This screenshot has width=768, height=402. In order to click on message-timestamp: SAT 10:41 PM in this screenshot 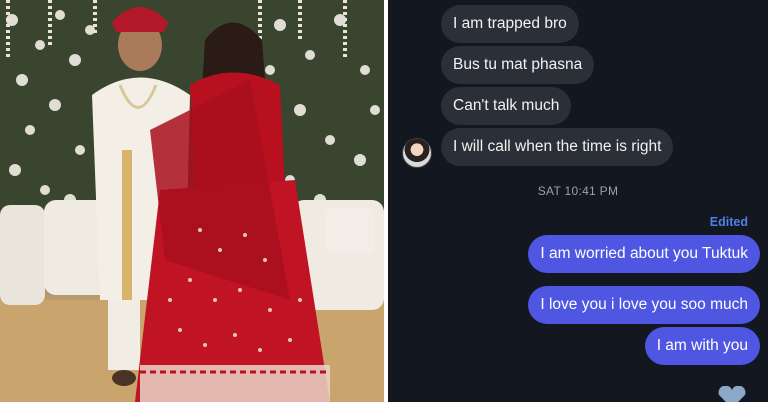, I will do `click(578, 191)`.